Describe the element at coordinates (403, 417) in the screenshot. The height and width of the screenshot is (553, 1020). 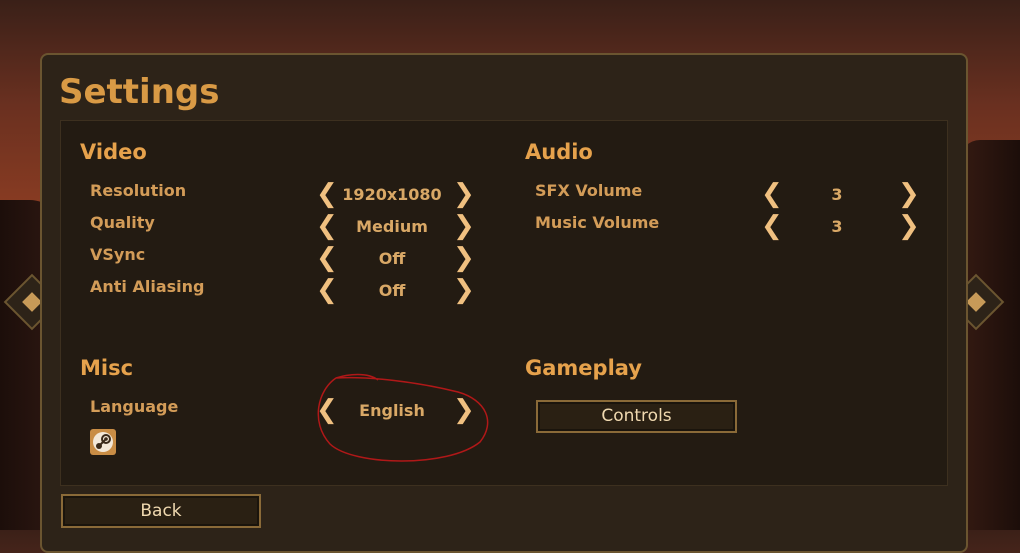
I see `red-annotation-circle` at that location.